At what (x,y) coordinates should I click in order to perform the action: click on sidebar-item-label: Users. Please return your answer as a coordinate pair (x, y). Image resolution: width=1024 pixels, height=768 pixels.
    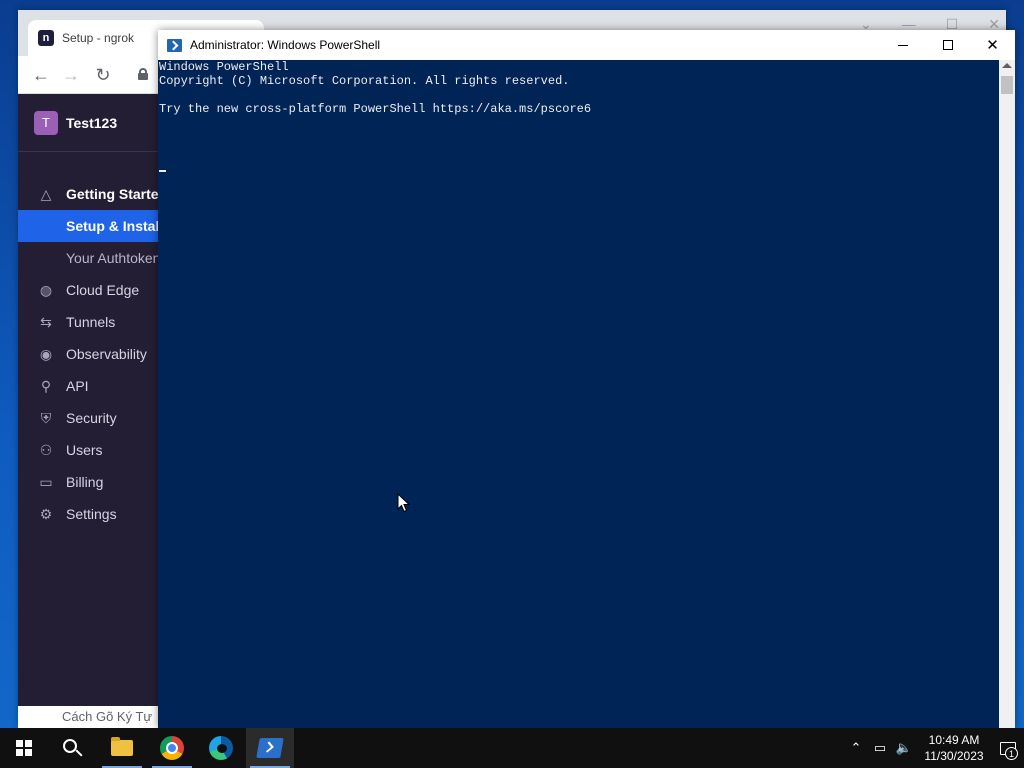
    Looking at the image, I should click on (84, 450).